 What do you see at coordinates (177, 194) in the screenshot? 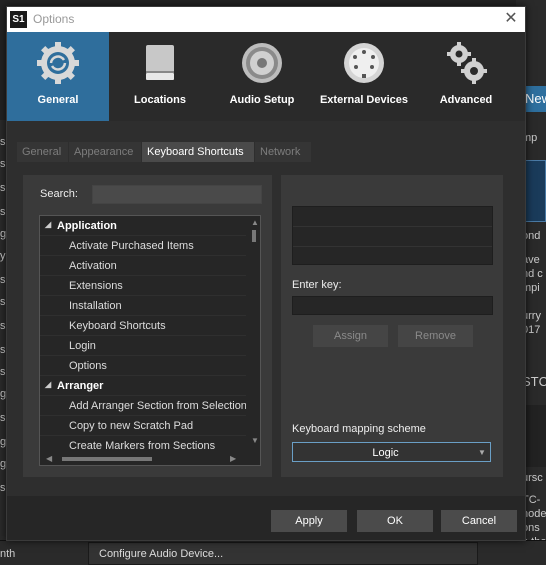
I see `search-input` at bounding box center [177, 194].